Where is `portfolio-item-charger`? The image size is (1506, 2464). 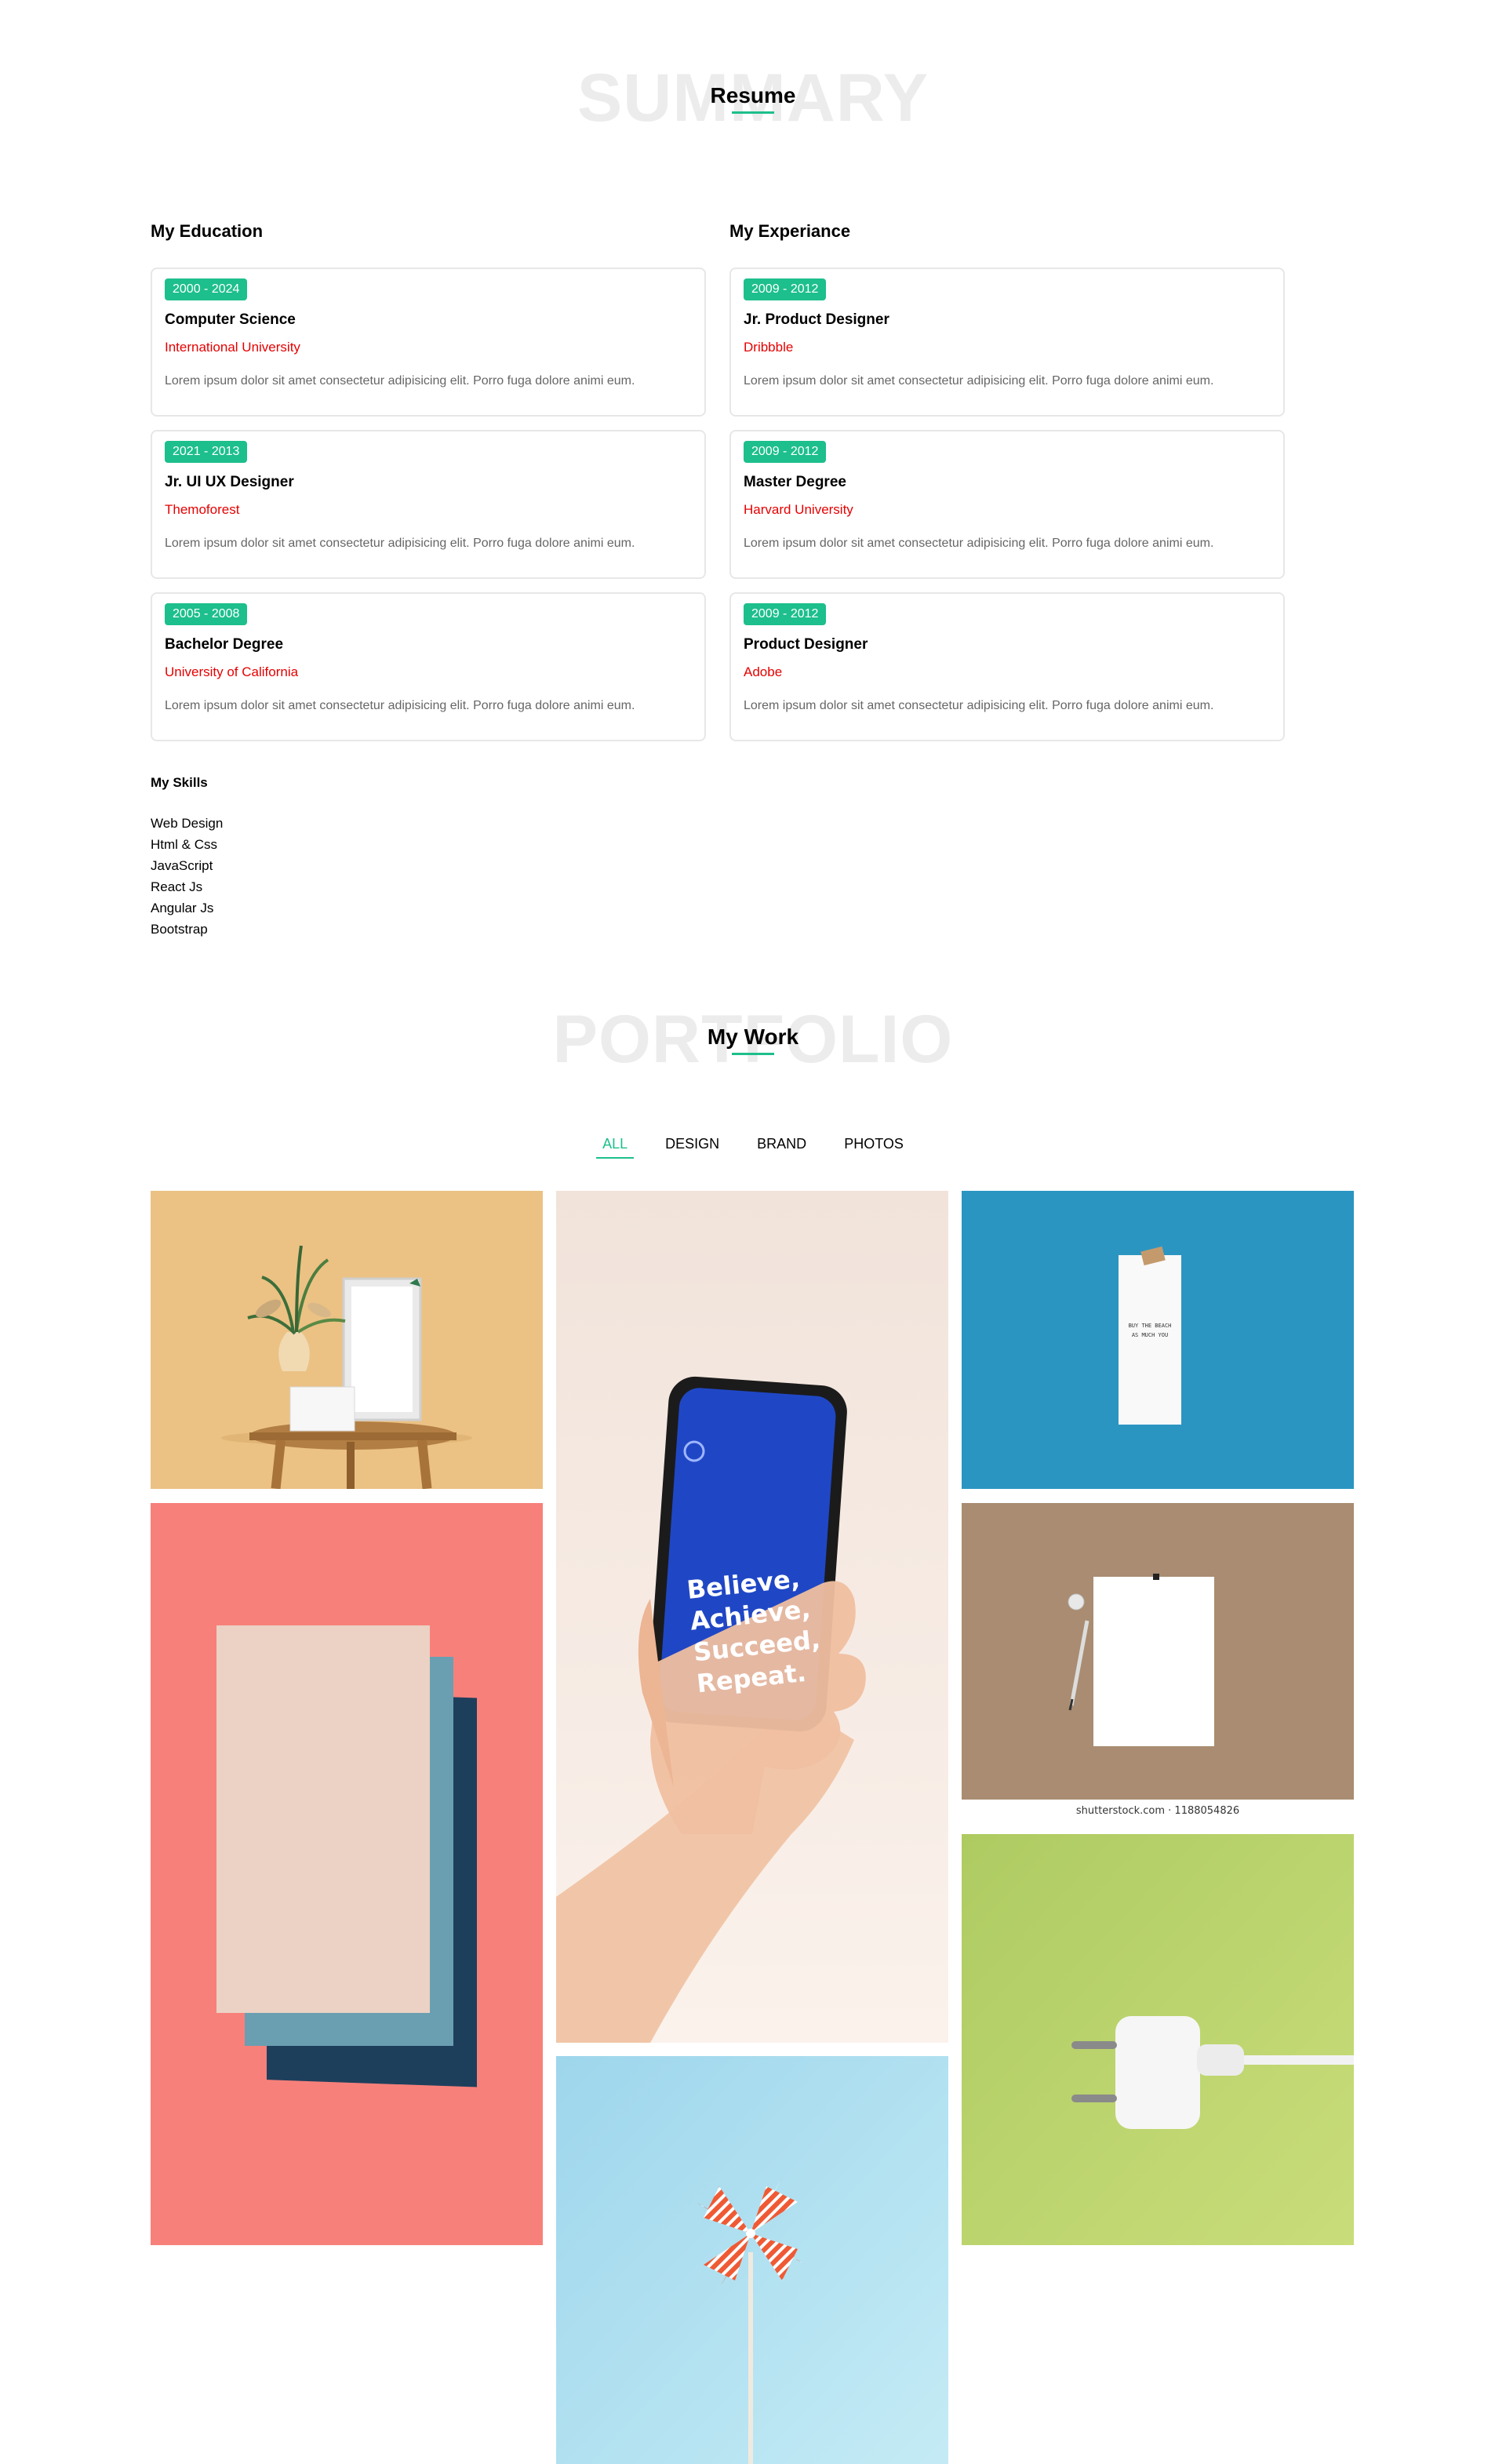
portfolio-item-charger is located at coordinates (1158, 2039).